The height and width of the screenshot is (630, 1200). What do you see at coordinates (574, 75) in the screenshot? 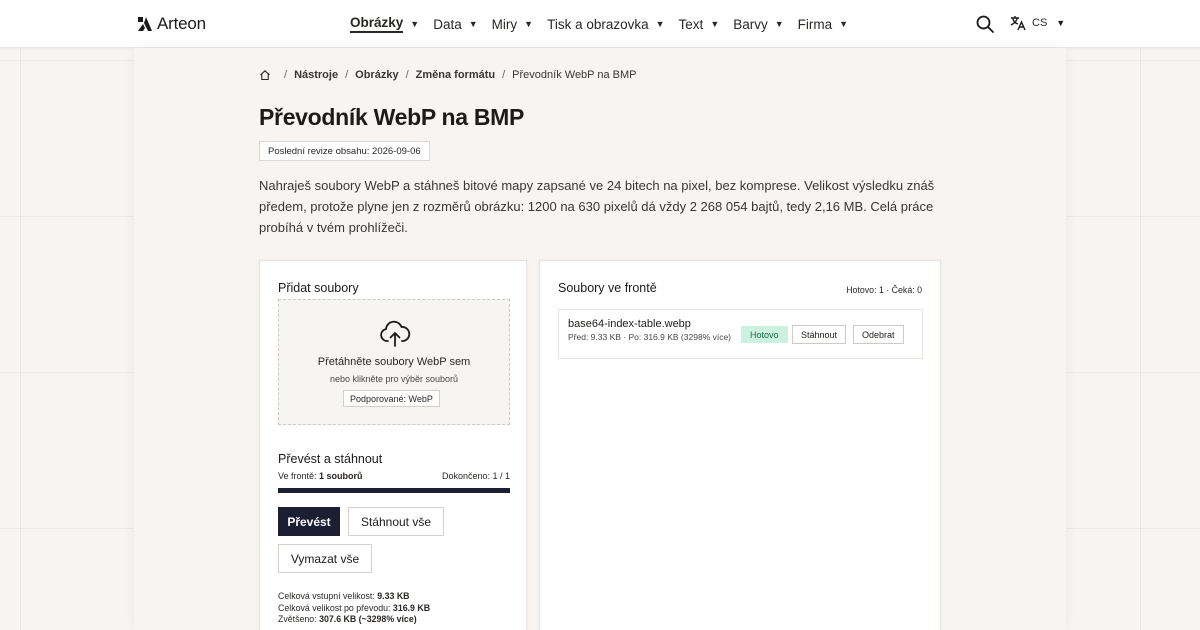
I see `breadcrumb-current: Převodník WebP na BMP` at bounding box center [574, 75].